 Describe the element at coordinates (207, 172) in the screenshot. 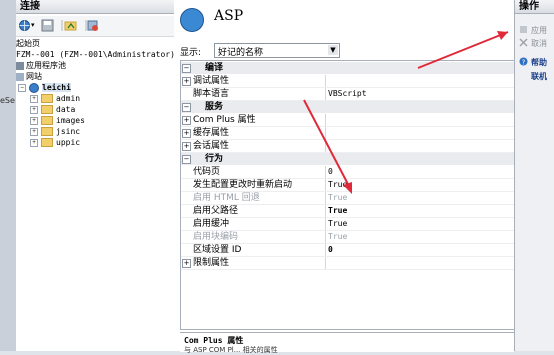

I see `property-name: 代码页` at that location.